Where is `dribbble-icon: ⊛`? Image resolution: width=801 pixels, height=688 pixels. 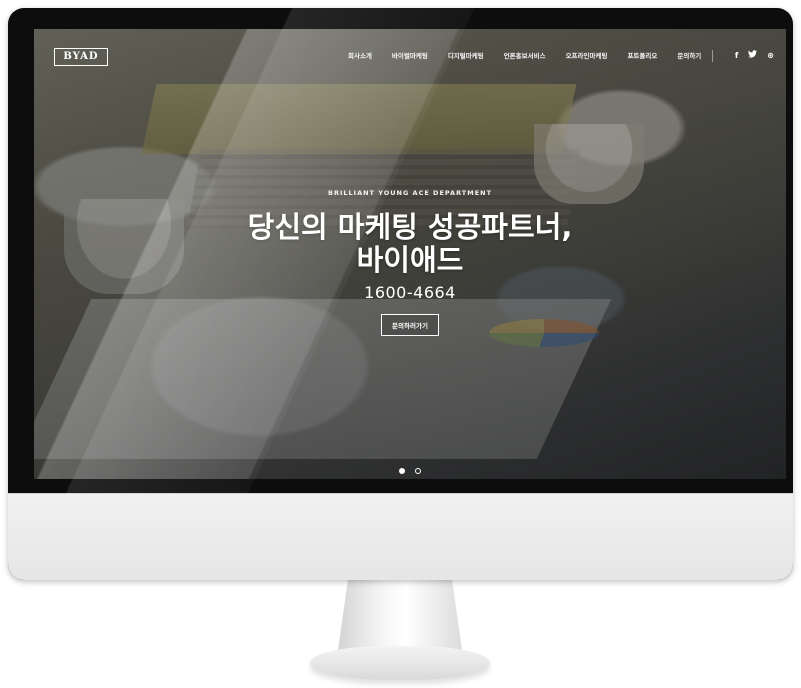
dribbble-icon: ⊛ is located at coordinates (770, 56).